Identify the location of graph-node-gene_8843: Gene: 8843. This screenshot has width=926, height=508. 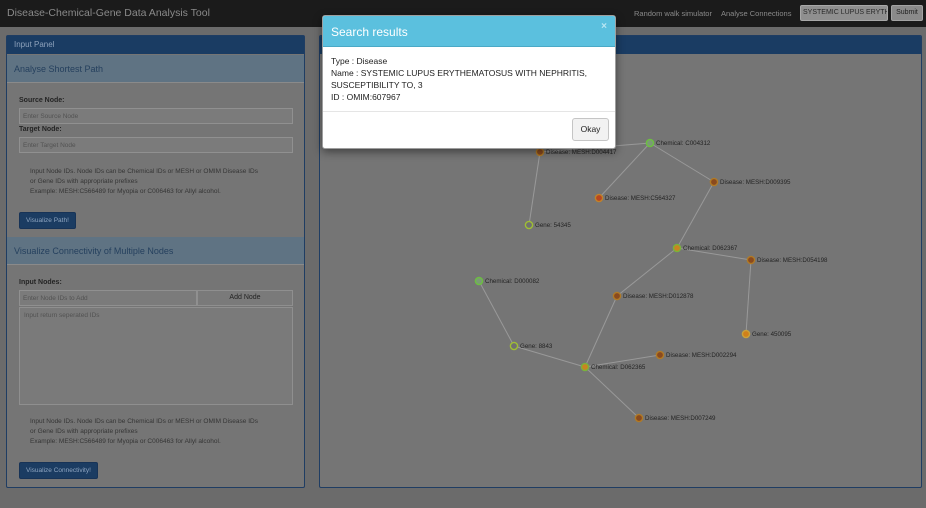
(531, 346).